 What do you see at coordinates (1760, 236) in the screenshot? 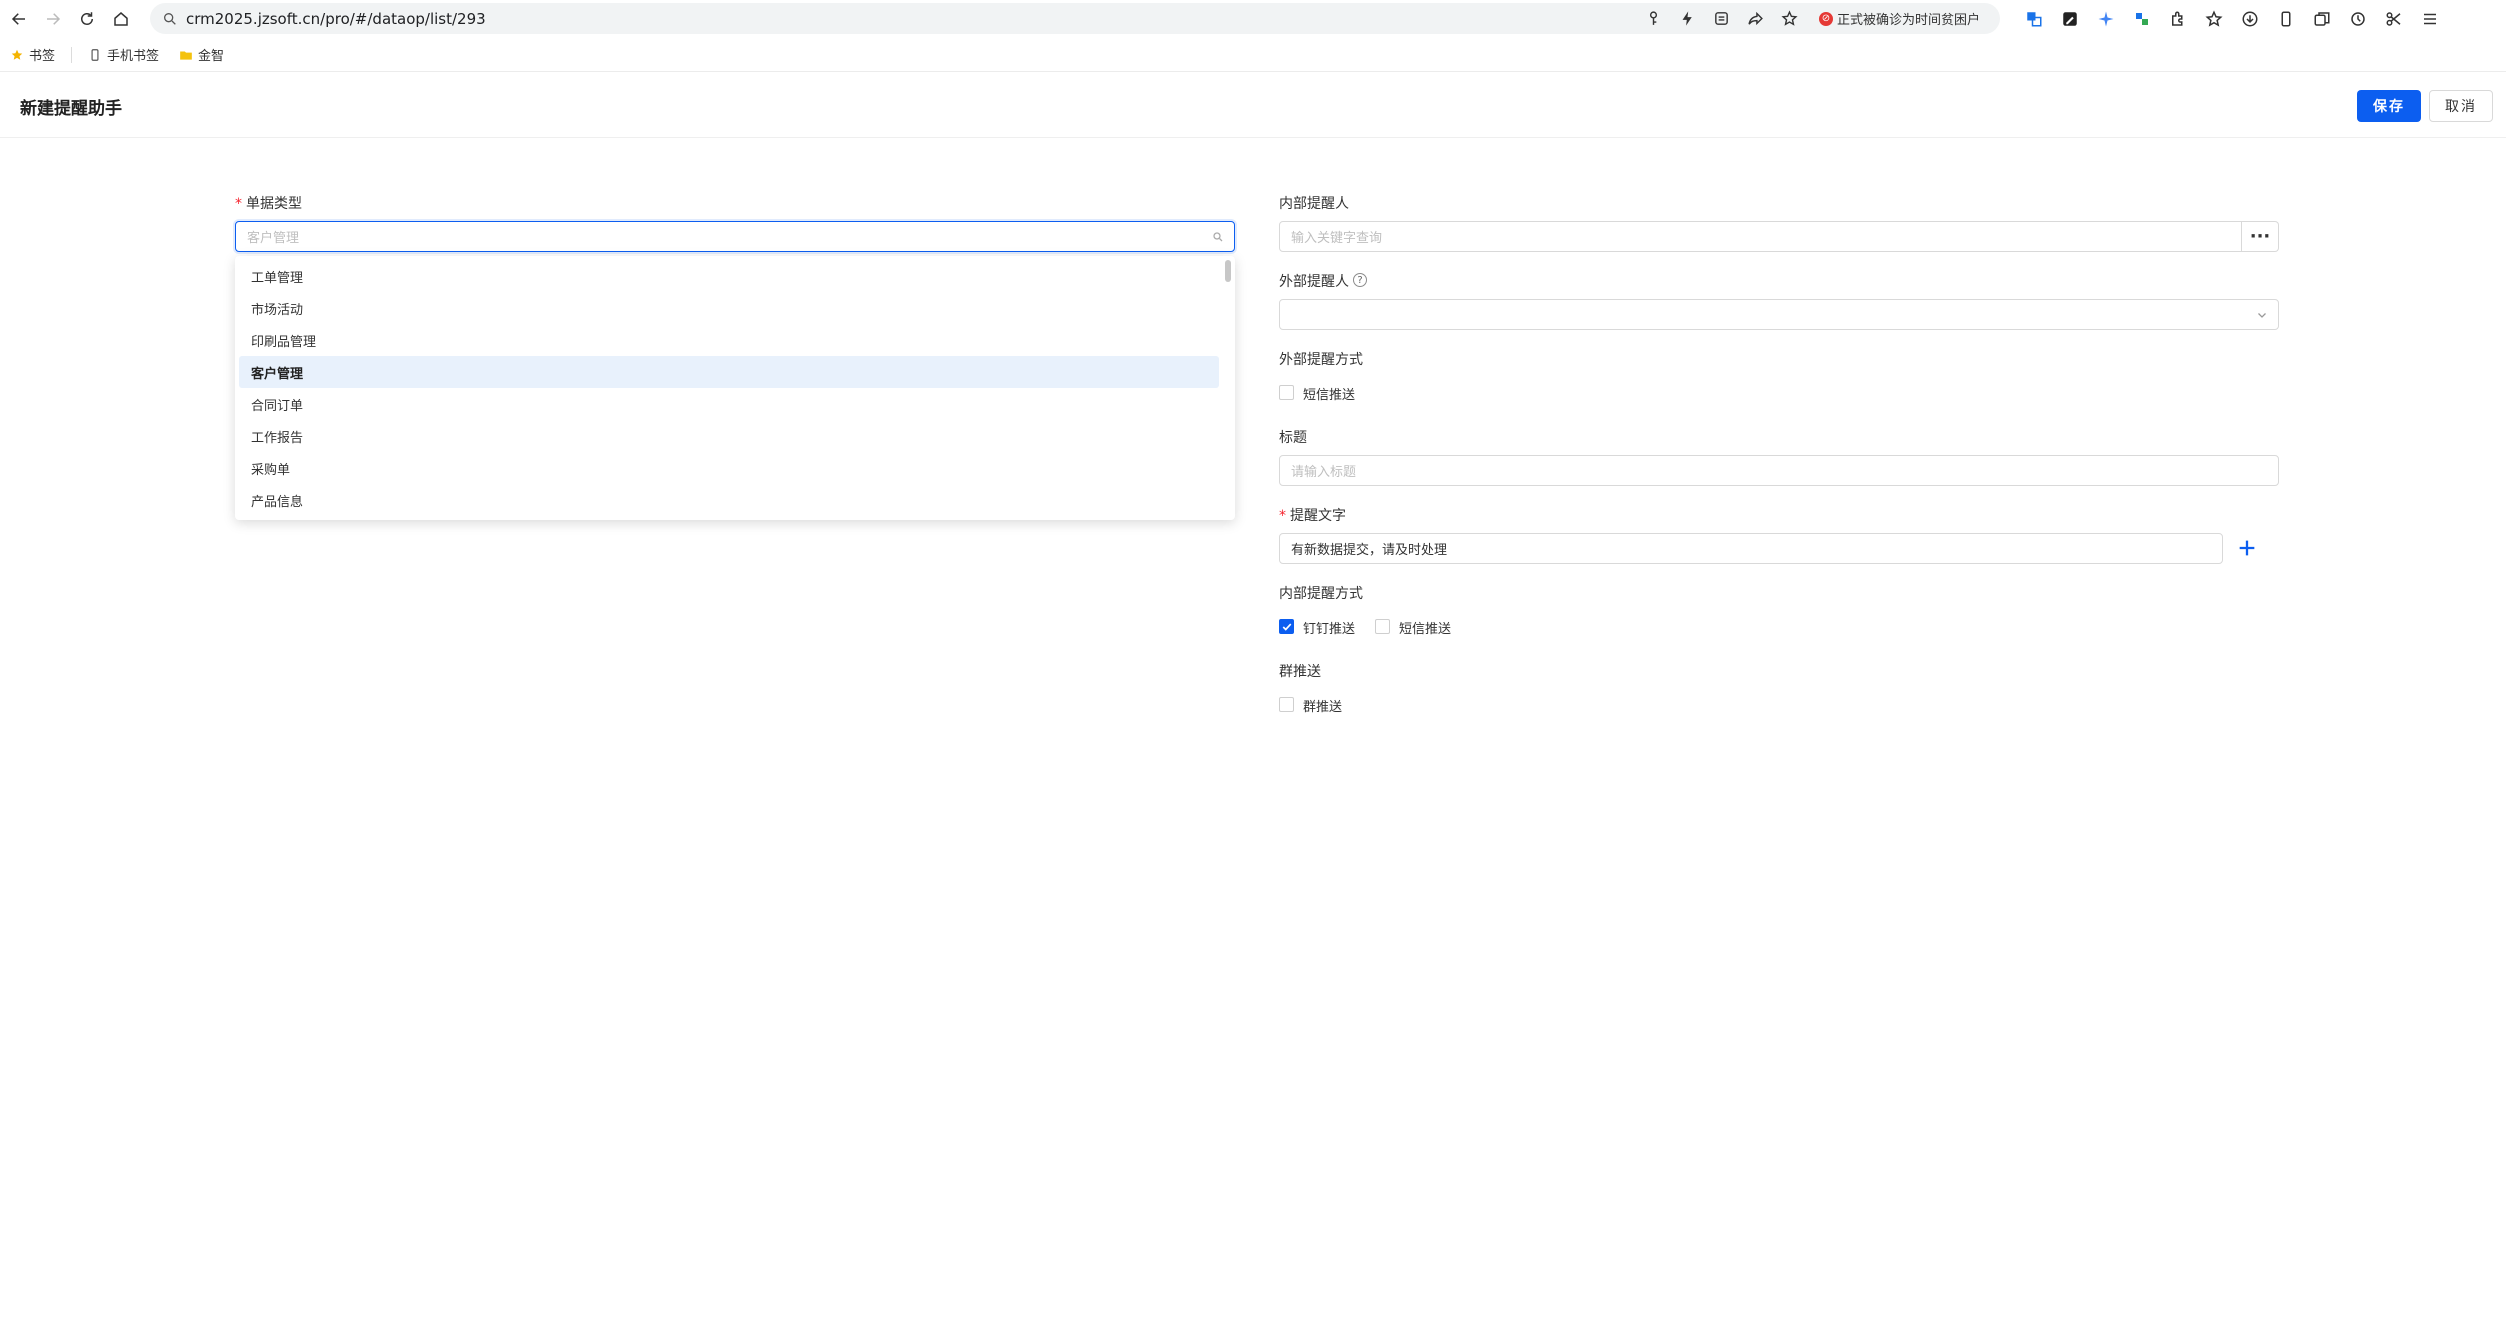
I see `internal-reminder-input: 输入关键字查询` at bounding box center [1760, 236].